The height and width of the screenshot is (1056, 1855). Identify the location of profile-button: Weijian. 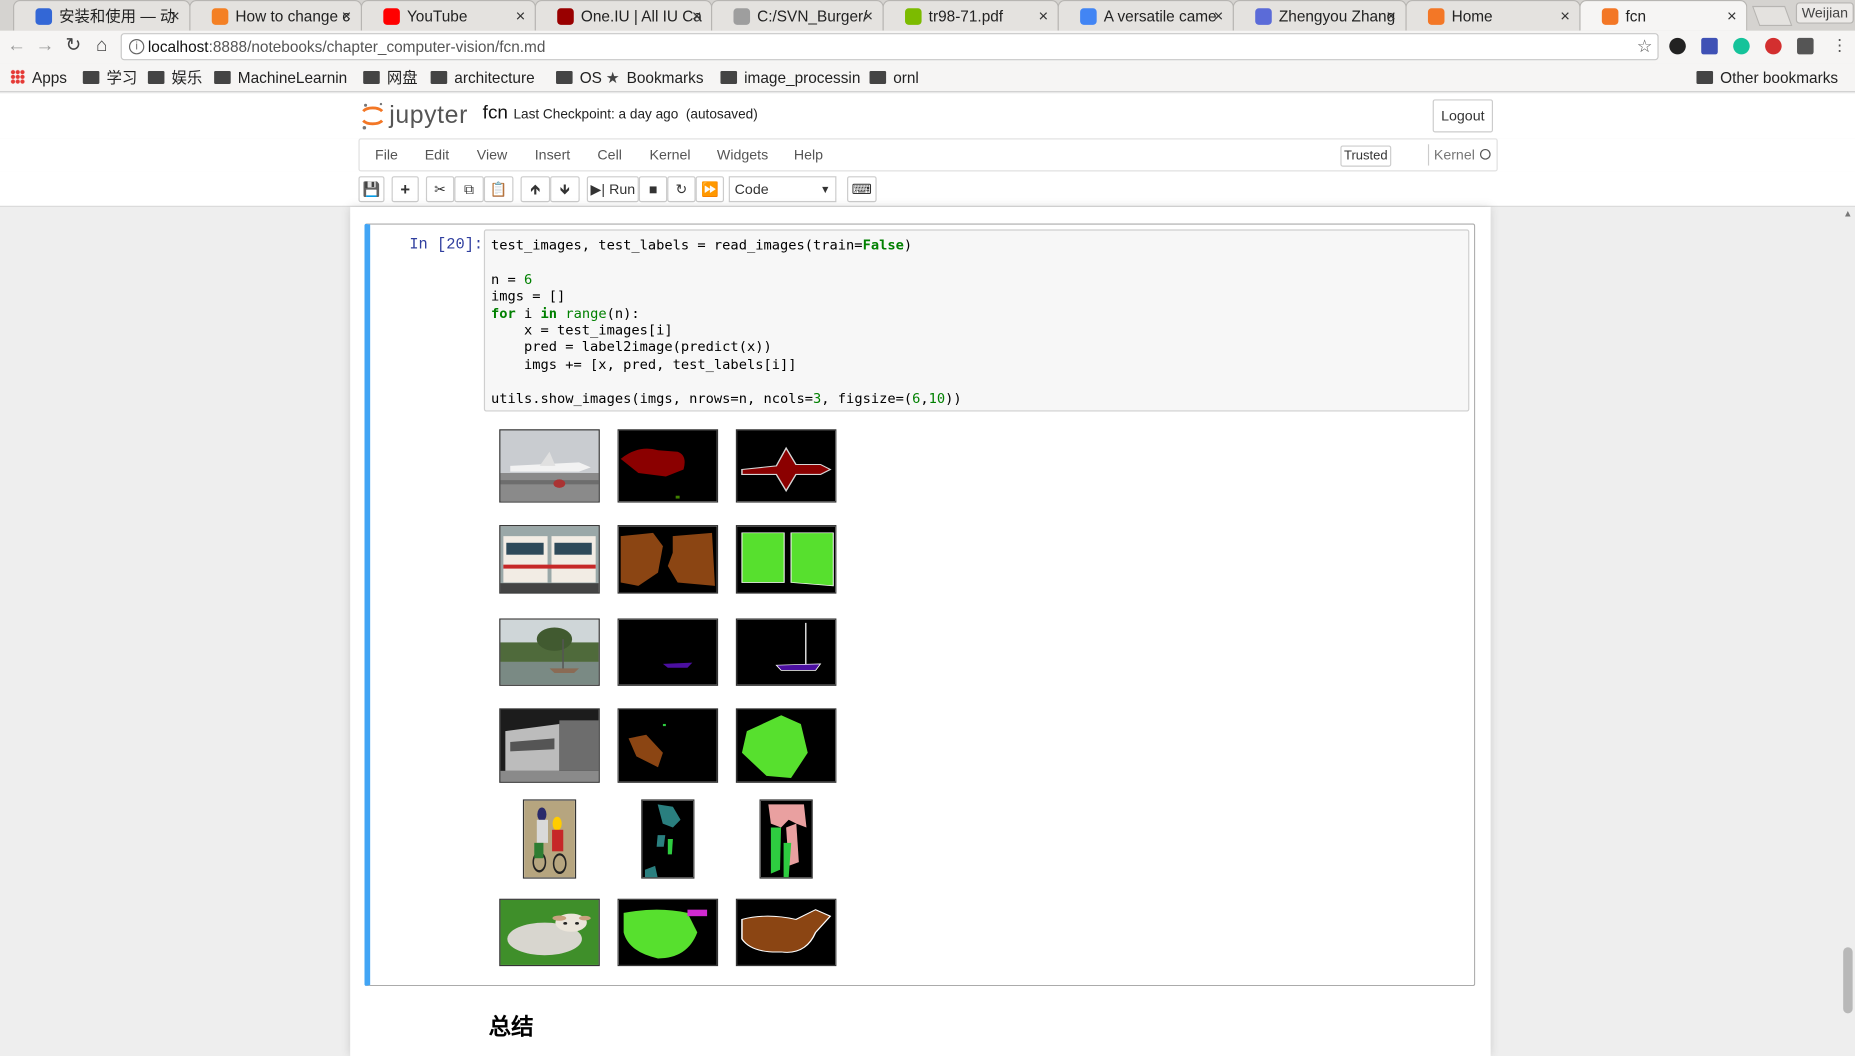
(1824, 13).